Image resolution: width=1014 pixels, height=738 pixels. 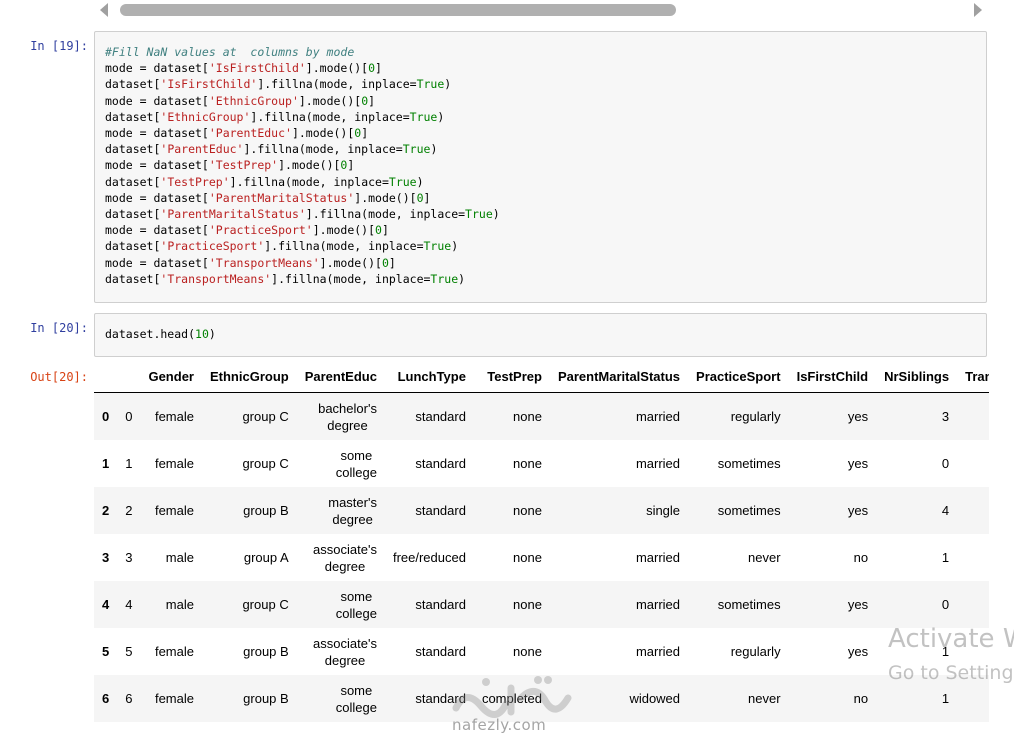 What do you see at coordinates (540, 335) in the screenshot?
I see `cell-20-code-input: dataset.head(10)` at bounding box center [540, 335].